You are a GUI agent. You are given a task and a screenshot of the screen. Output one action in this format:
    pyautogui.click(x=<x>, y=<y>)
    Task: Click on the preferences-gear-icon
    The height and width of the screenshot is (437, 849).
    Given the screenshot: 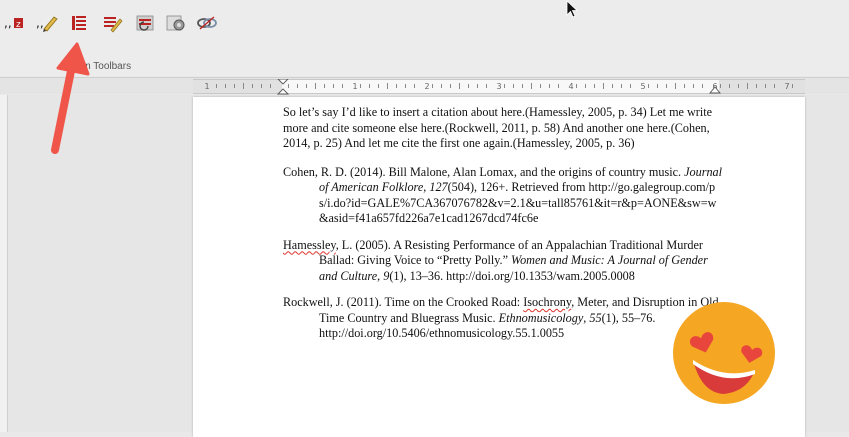 What is the action you would take?
    pyautogui.click(x=176, y=23)
    